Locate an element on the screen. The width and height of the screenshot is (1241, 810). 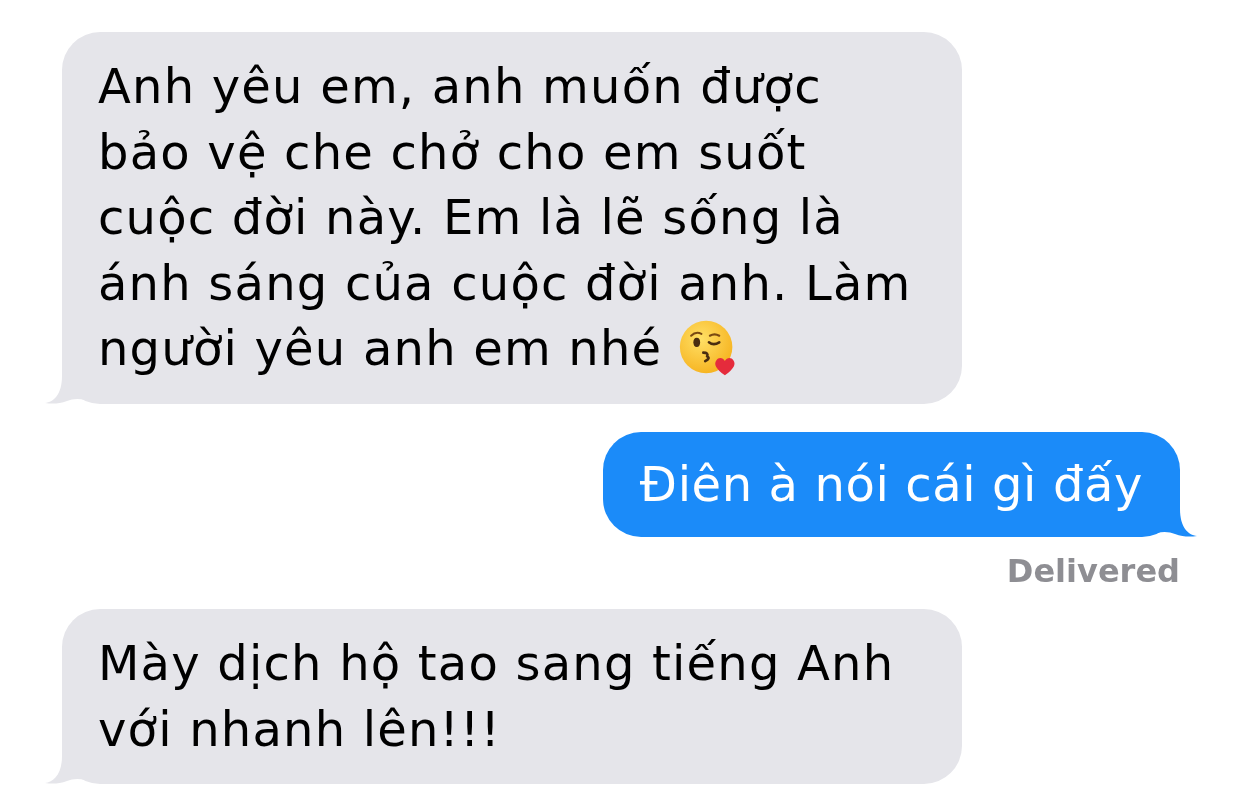
message-text: Mày dịch hộ tao sang tiếng Anh với nhanh lên!!! is located at coordinates (496, 696).